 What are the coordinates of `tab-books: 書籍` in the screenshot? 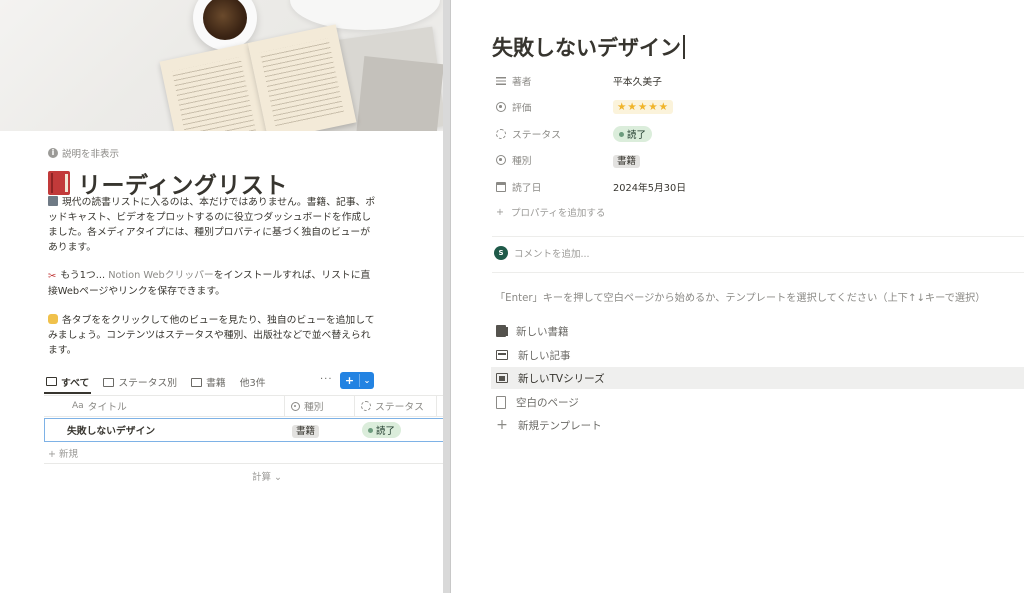 It's located at (208, 382).